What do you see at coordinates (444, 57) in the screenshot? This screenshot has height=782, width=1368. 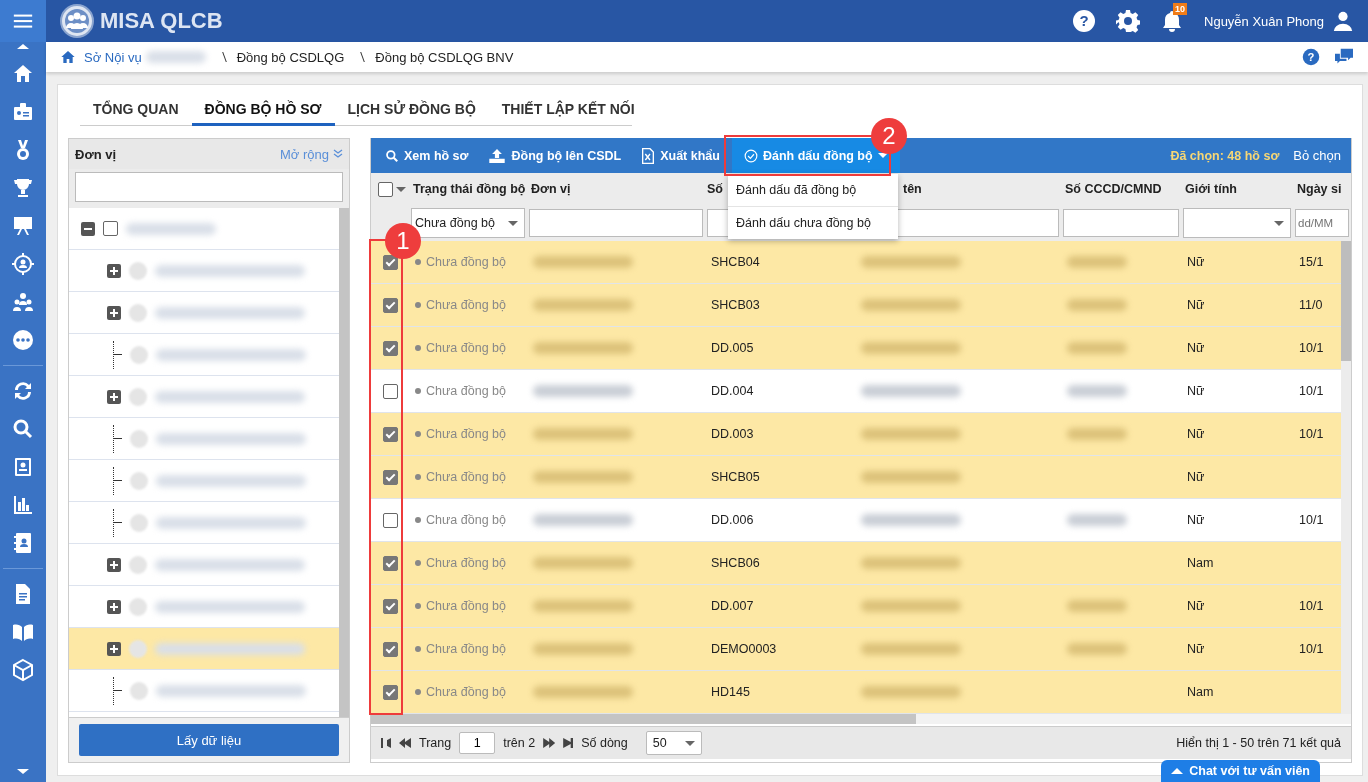 I see `breadcrumb-item: Đồng bộ CSDLQG BNV` at bounding box center [444, 57].